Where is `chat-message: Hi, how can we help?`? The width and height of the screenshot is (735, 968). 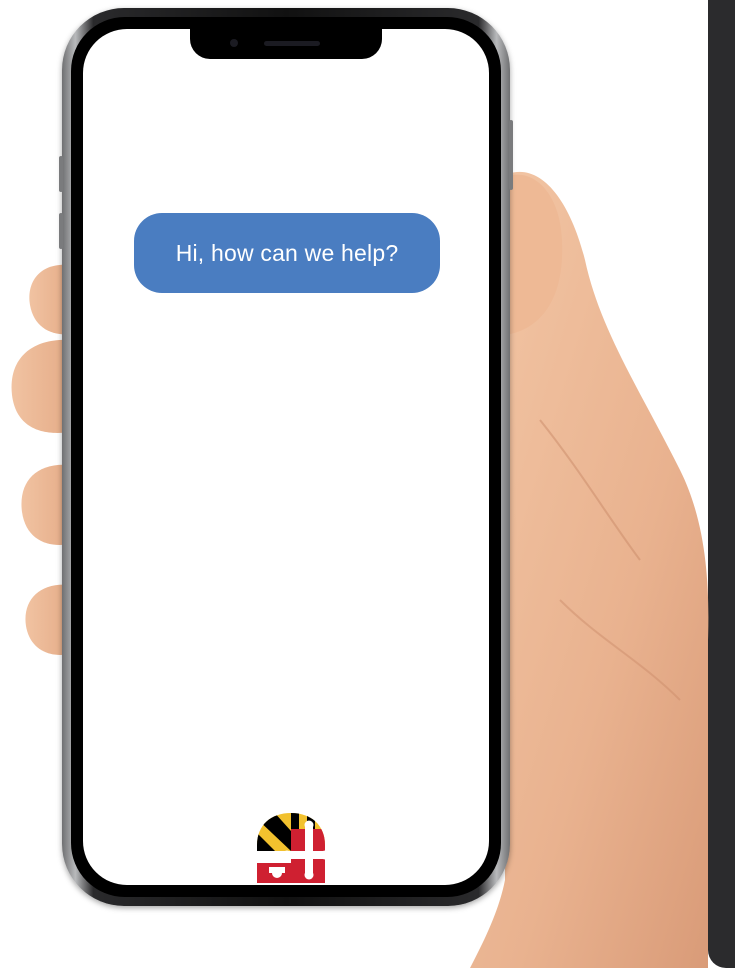
chat-message: Hi, how can we help? is located at coordinates (287, 252).